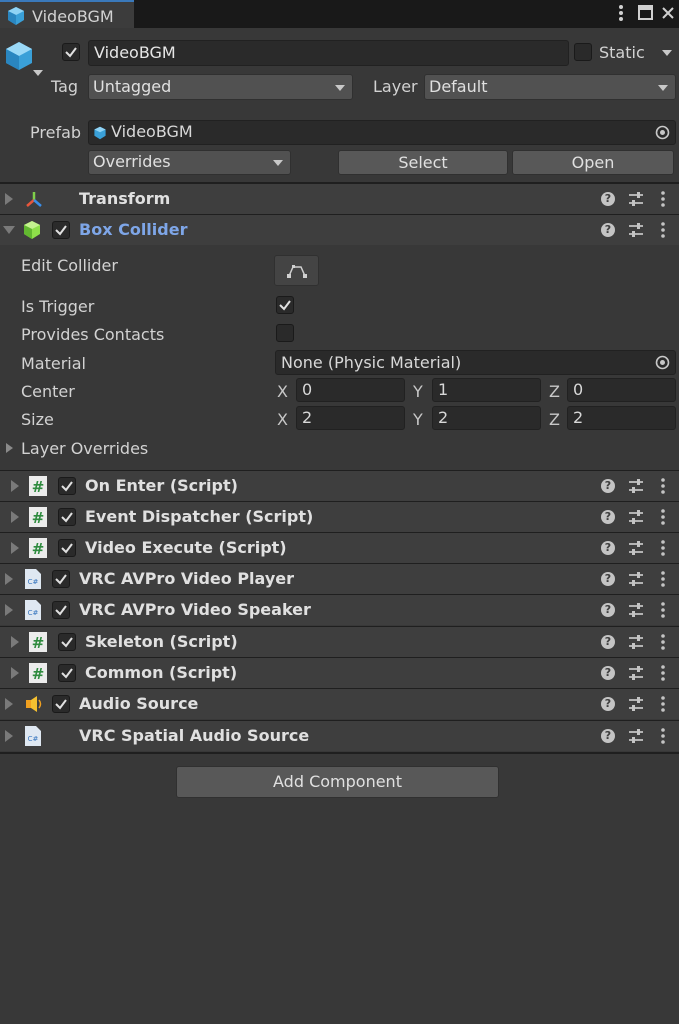  What do you see at coordinates (278, 163) in the screenshot?
I see `chevron-down-icon` at bounding box center [278, 163].